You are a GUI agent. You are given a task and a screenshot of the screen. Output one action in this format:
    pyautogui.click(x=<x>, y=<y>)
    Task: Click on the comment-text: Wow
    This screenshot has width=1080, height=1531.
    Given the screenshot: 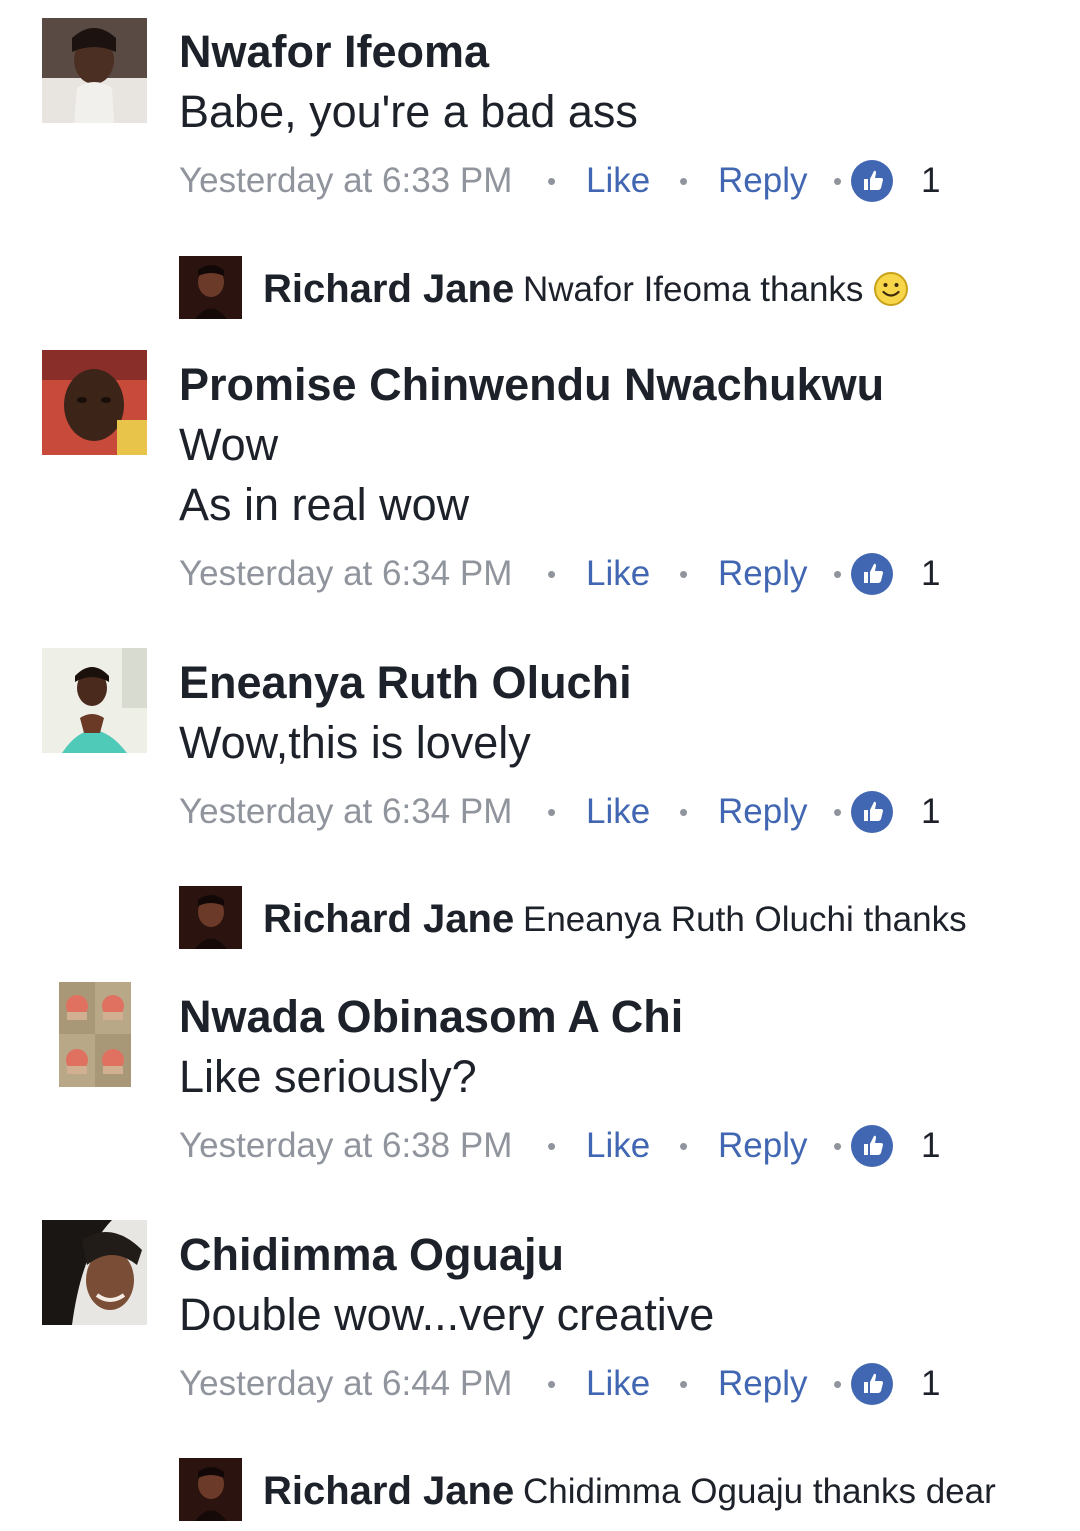 What is the action you would take?
    pyautogui.click(x=229, y=444)
    